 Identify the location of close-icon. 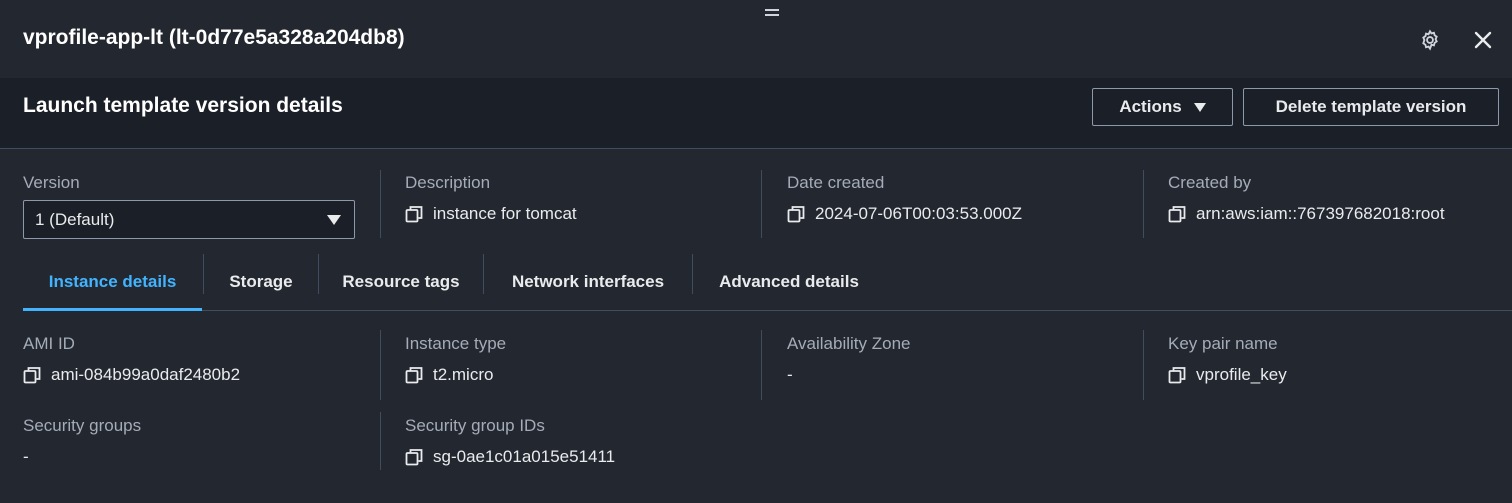
(1483, 40).